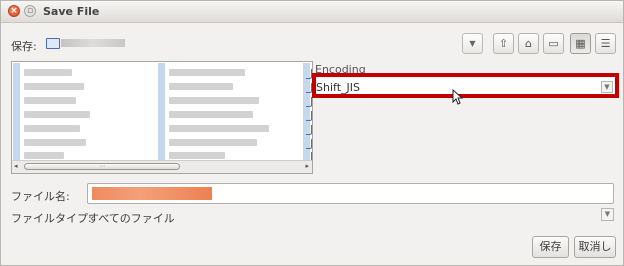 Image resolution: width=624 pixels, height=266 pixels. What do you see at coordinates (16, 166) in the screenshot?
I see `scroll-left-icon: ◂` at bounding box center [16, 166].